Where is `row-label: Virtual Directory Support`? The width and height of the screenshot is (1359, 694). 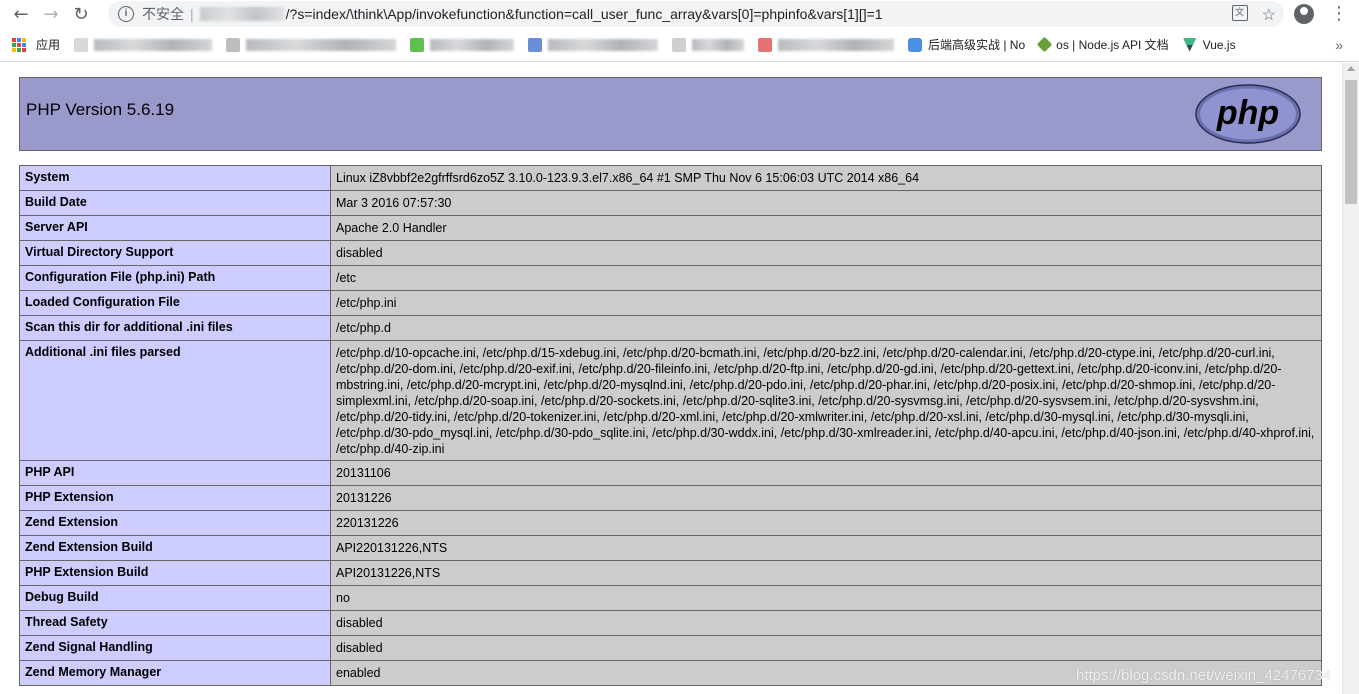
row-label: Virtual Directory Support is located at coordinates (175, 253).